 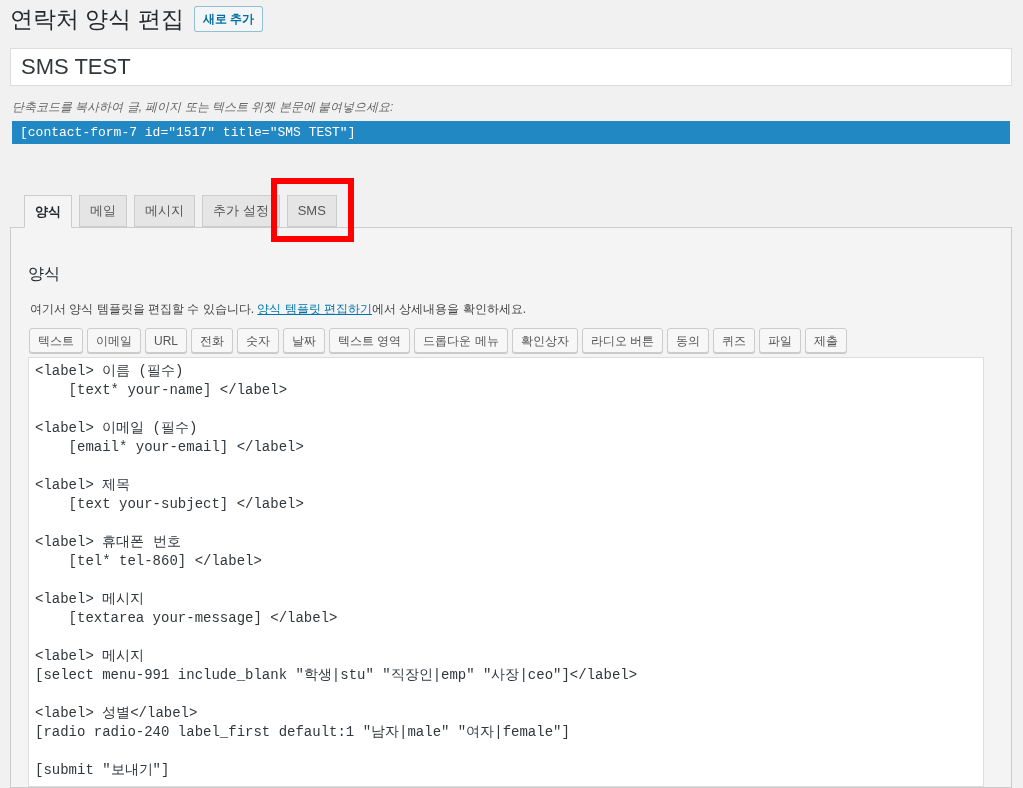 I want to click on tag-button: 제출, so click(x=826, y=340).